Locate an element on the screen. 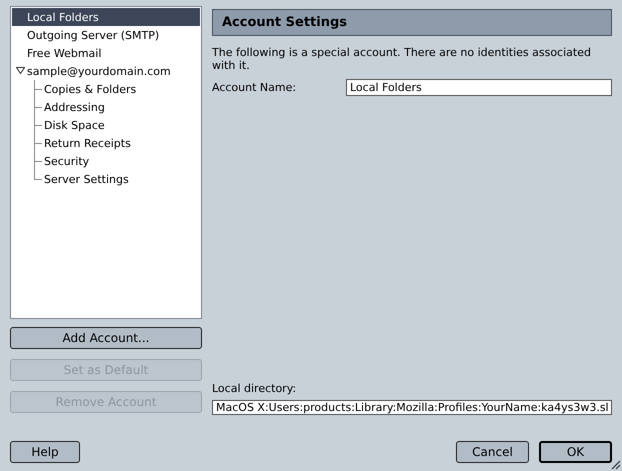 This screenshot has height=471, width=622. dialog-button: OK is located at coordinates (575, 452).